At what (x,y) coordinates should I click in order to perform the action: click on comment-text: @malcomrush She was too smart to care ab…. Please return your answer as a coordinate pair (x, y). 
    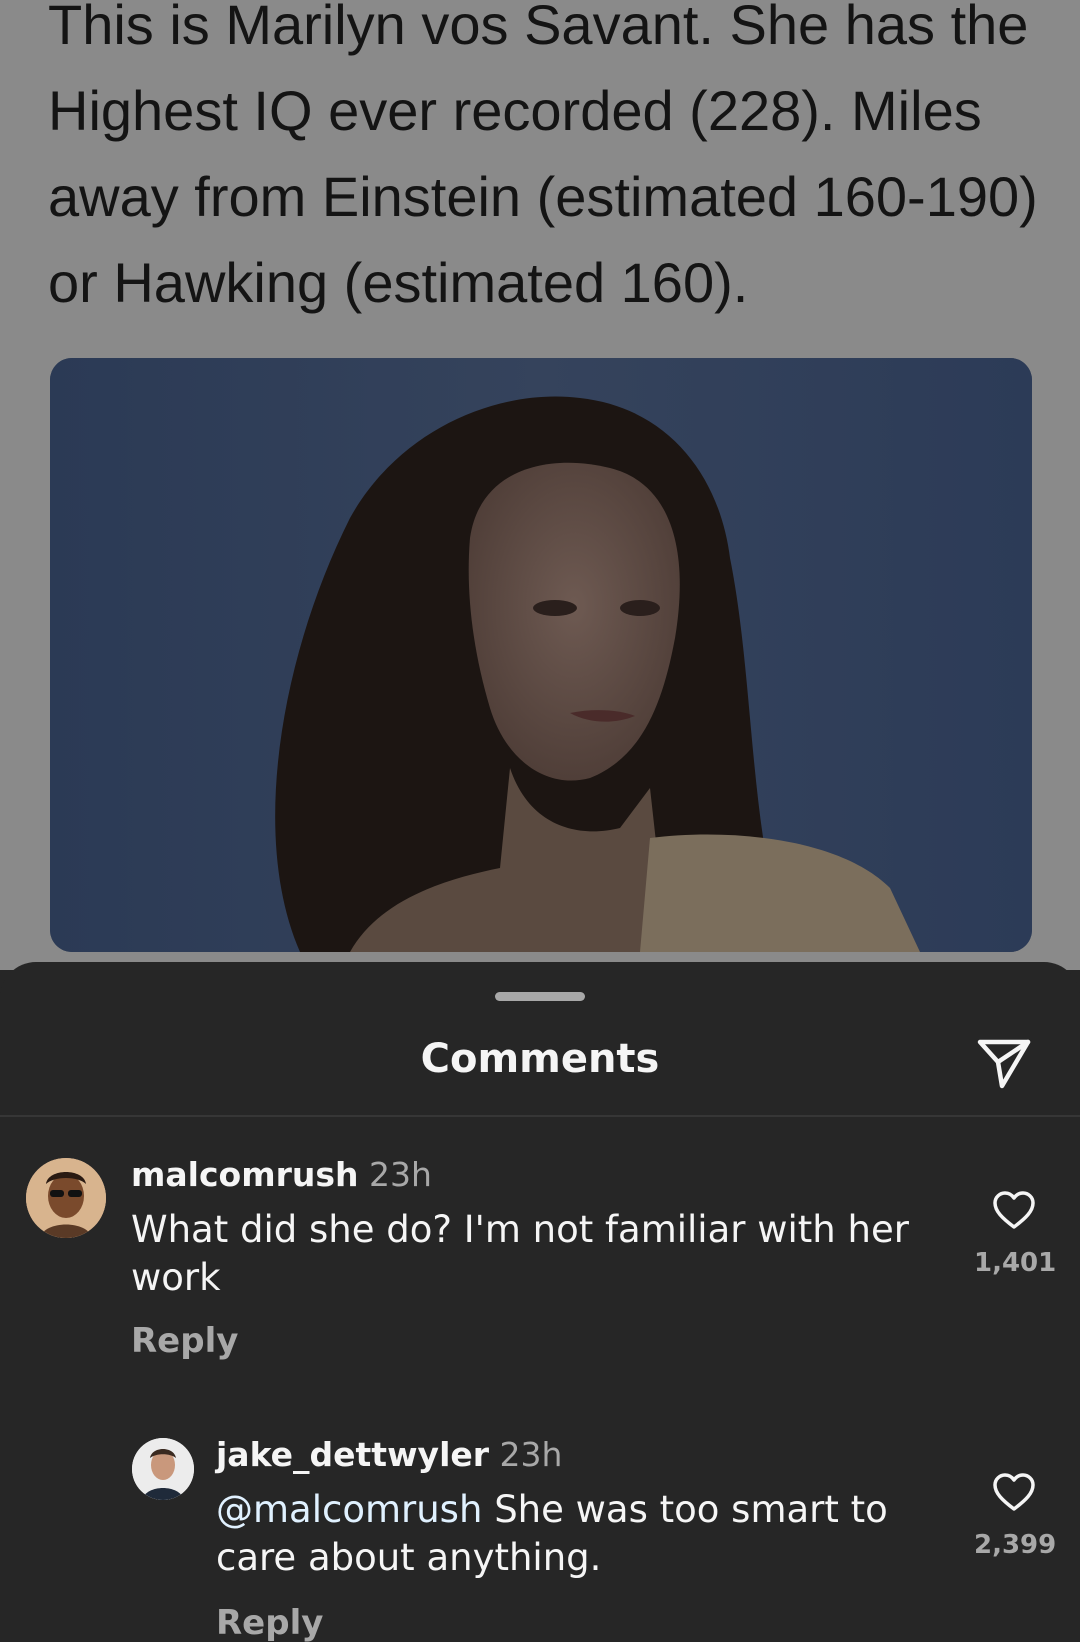
    Looking at the image, I should click on (566, 1534).